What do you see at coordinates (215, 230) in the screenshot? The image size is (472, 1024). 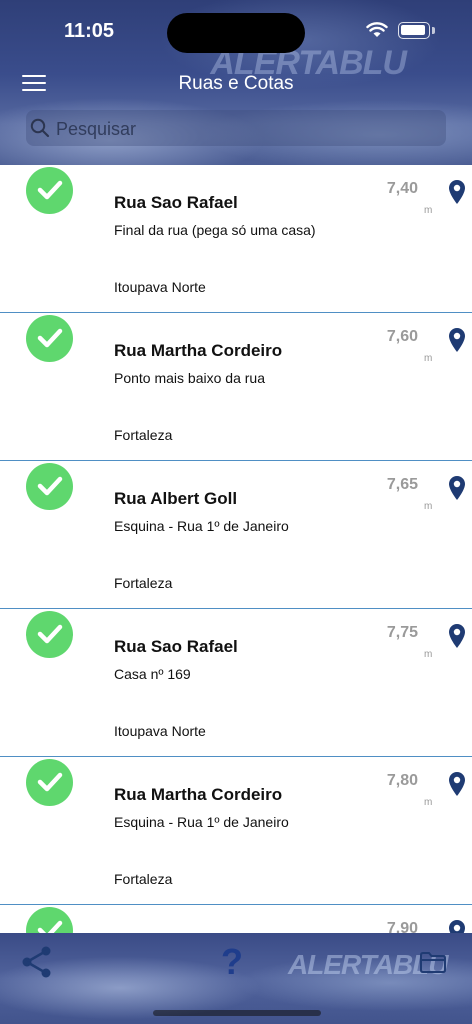 I see `street-description: Final da rua (pega só uma casa)` at bounding box center [215, 230].